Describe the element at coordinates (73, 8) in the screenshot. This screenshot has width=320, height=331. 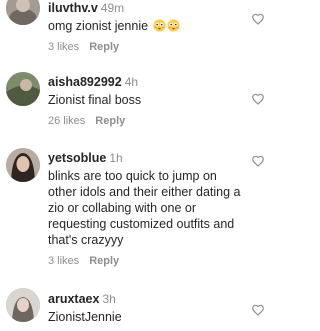
I see `username: iluvthv.v` at that location.